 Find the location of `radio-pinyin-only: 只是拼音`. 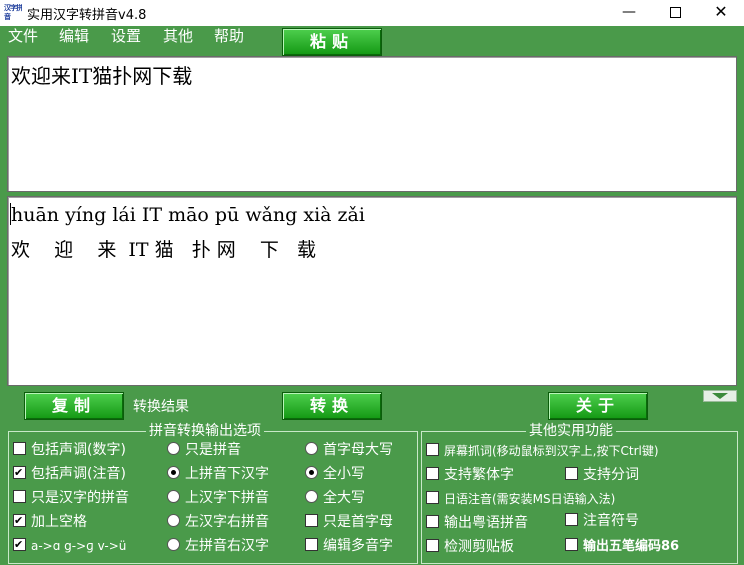

radio-pinyin-only: 只是拼音 is located at coordinates (204, 450).